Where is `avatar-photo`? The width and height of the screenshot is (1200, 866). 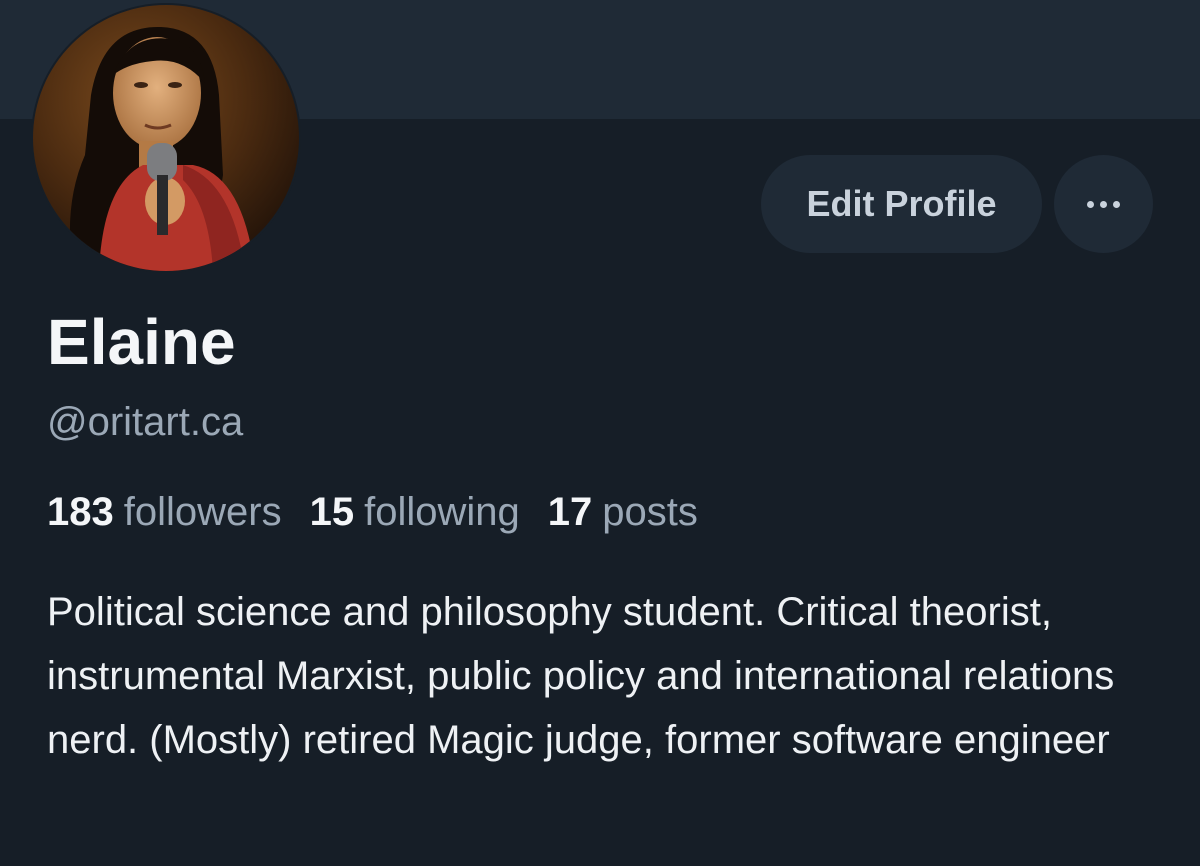 avatar-photo is located at coordinates (166, 138).